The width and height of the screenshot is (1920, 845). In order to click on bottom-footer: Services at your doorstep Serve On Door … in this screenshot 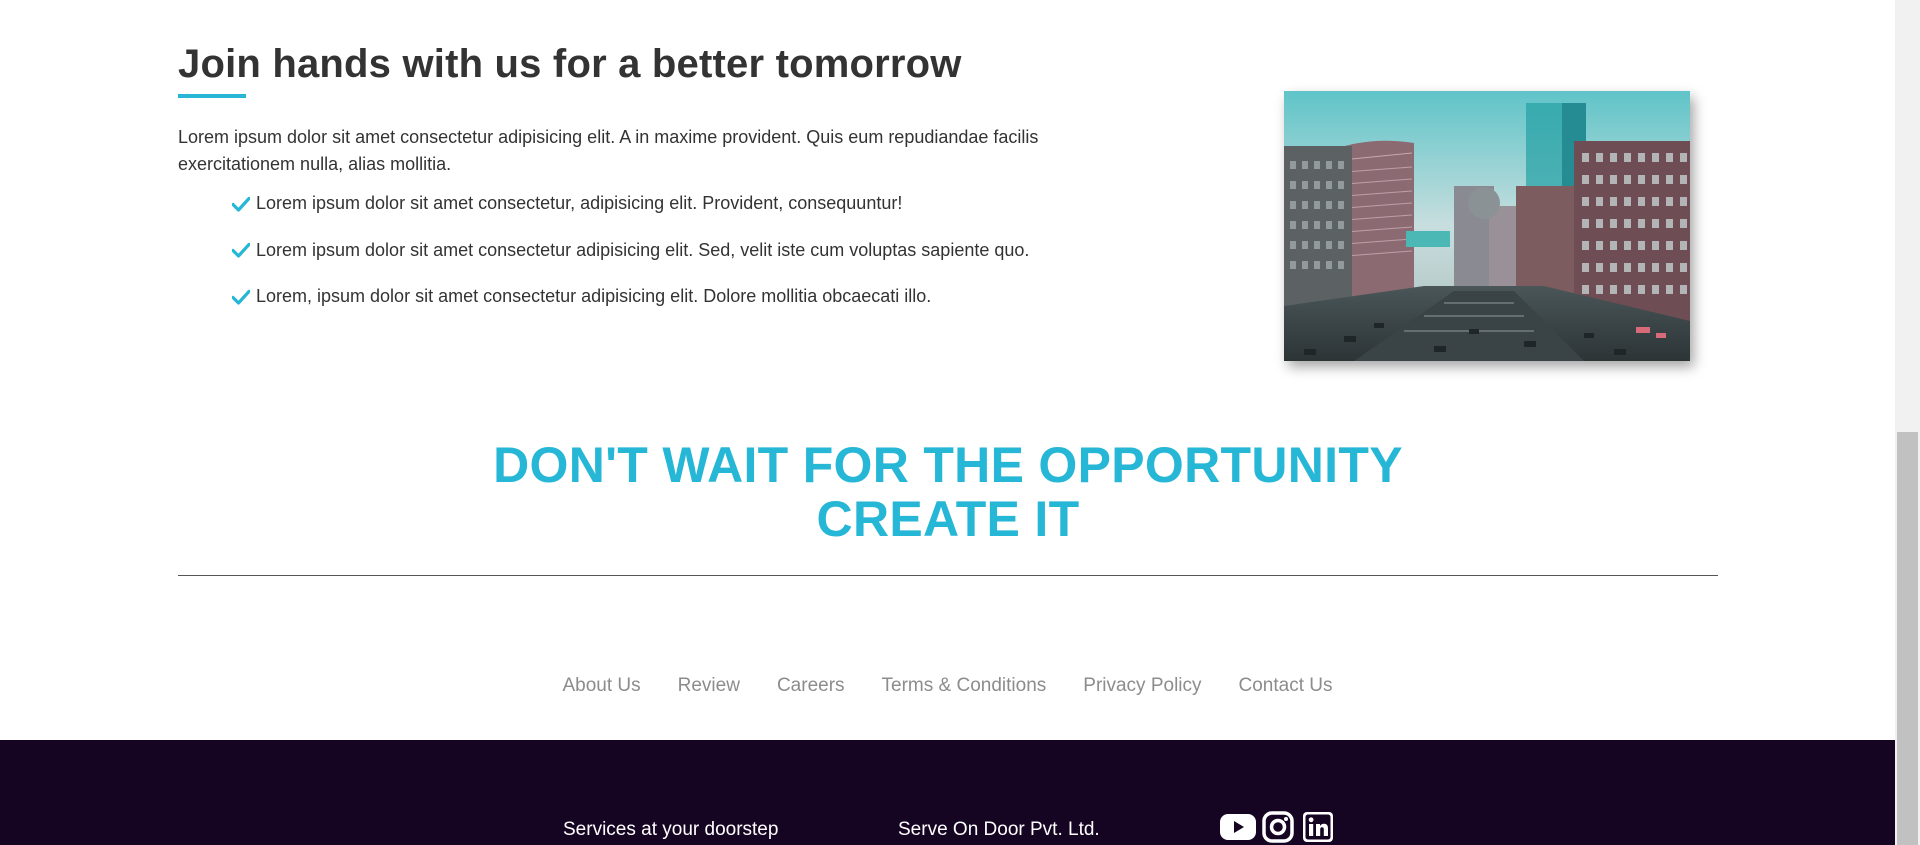, I will do `click(947, 792)`.